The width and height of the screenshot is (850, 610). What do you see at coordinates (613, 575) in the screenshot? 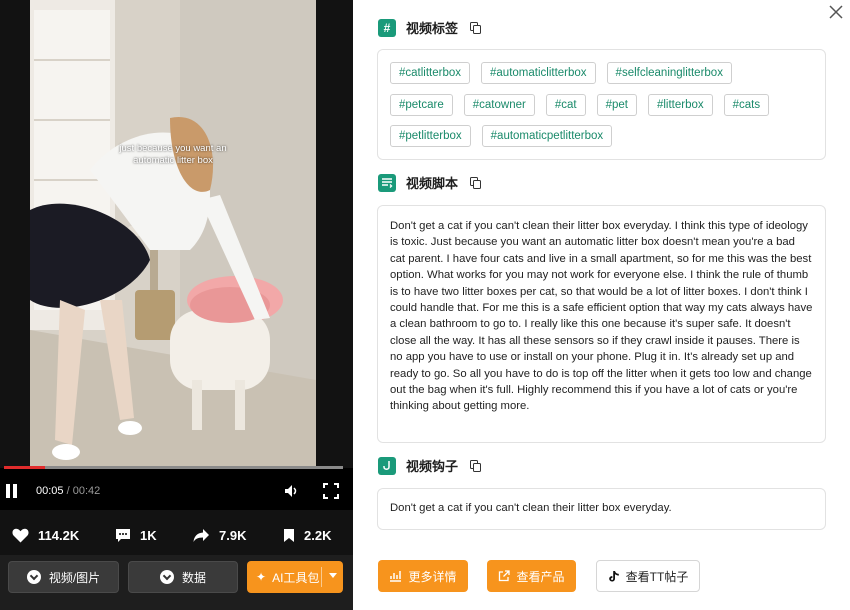
I see `tiktok-icon` at bounding box center [613, 575].